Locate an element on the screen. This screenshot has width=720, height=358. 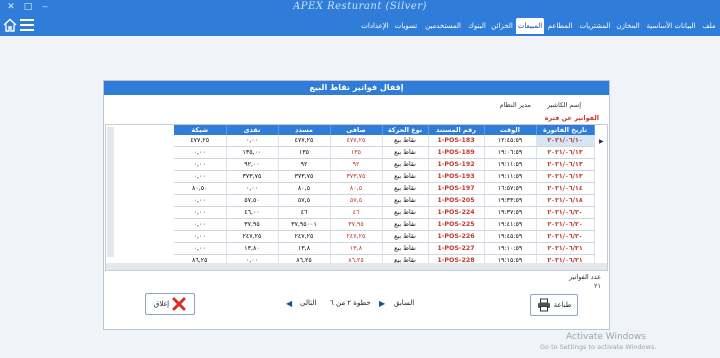
cell-net: ١٣٥ is located at coordinates (356, 152).